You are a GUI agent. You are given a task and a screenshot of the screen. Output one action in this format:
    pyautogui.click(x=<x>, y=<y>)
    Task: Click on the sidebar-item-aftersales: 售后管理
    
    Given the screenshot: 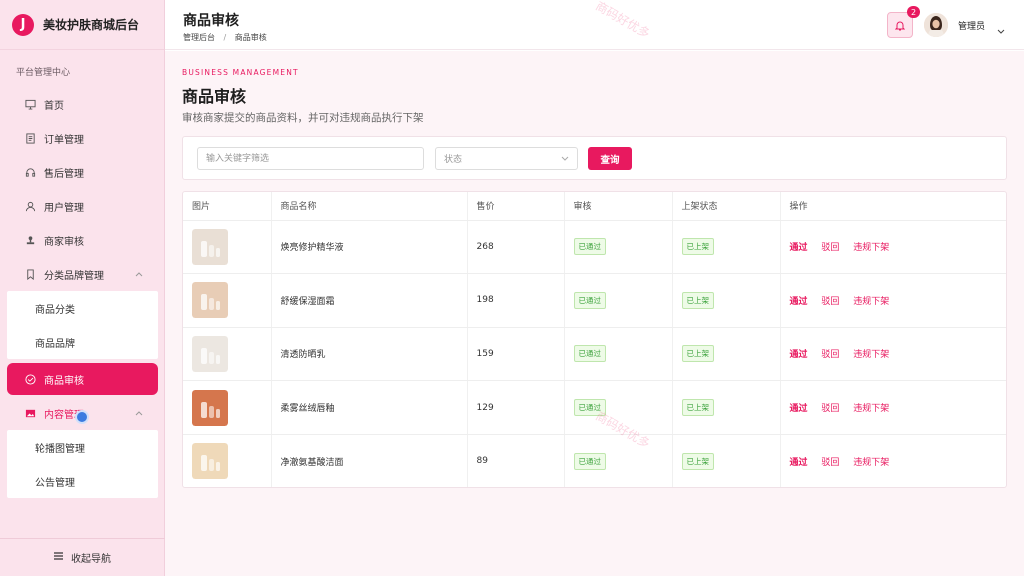 What is the action you would take?
    pyautogui.click(x=82, y=172)
    